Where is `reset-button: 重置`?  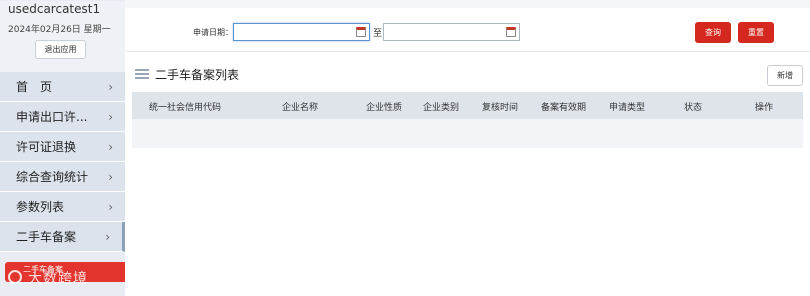
reset-button: 重置 is located at coordinates (756, 32).